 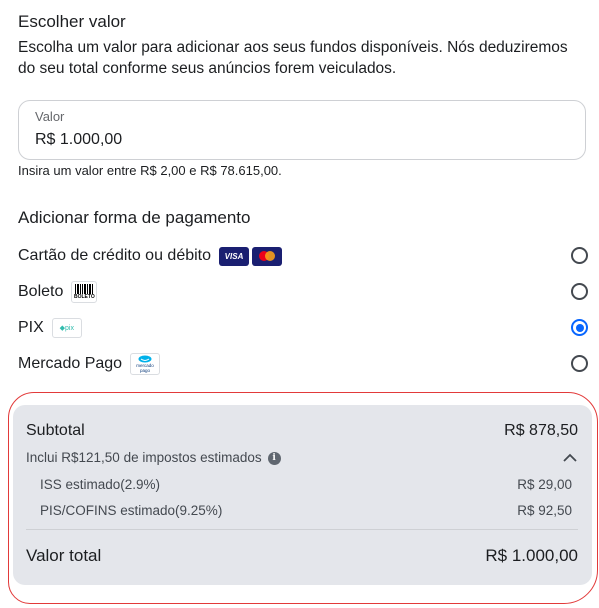 What do you see at coordinates (304, 328) in the screenshot?
I see `payment-option-pix: PIX ◆pix` at bounding box center [304, 328].